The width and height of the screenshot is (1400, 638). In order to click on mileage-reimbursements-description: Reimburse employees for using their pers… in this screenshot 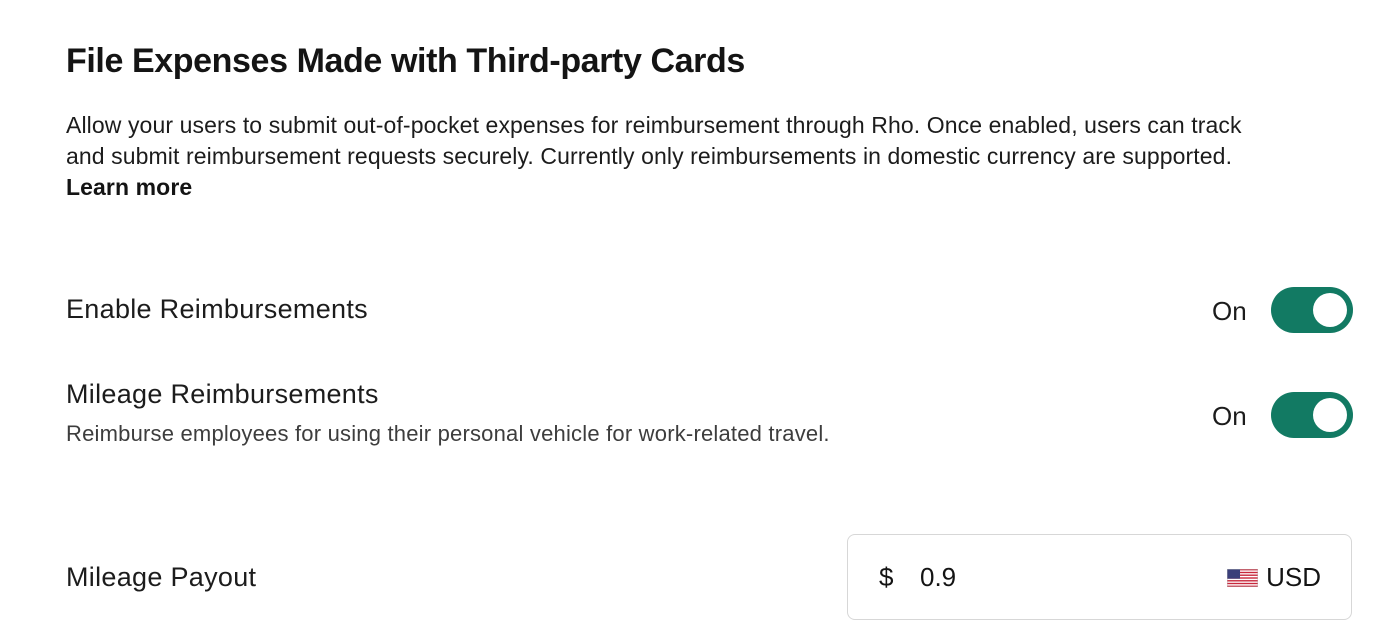, I will do `click(448, 433)`.